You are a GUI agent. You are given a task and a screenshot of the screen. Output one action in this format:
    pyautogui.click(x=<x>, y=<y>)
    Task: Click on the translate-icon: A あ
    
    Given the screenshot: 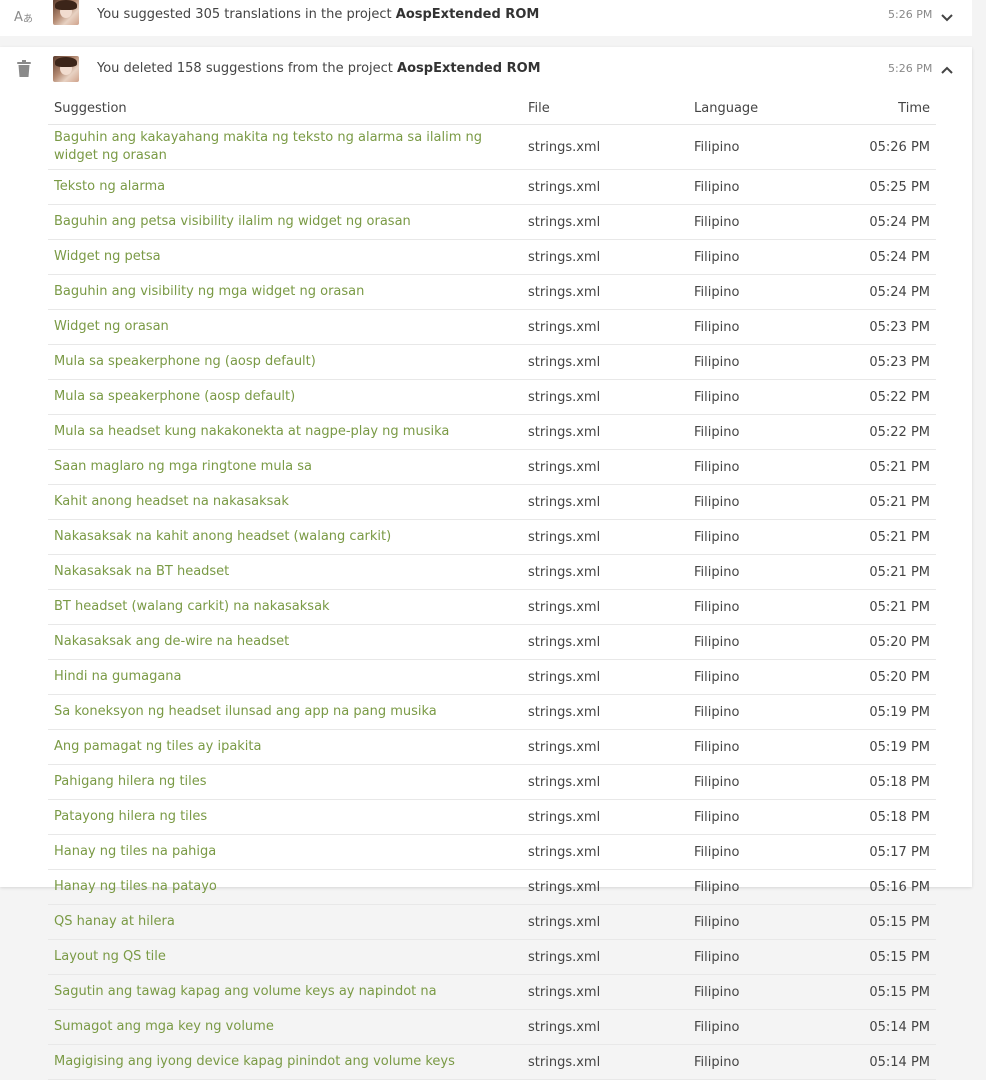 What is the action you would take?
    pyautogui.click(x=24, y=16)
    